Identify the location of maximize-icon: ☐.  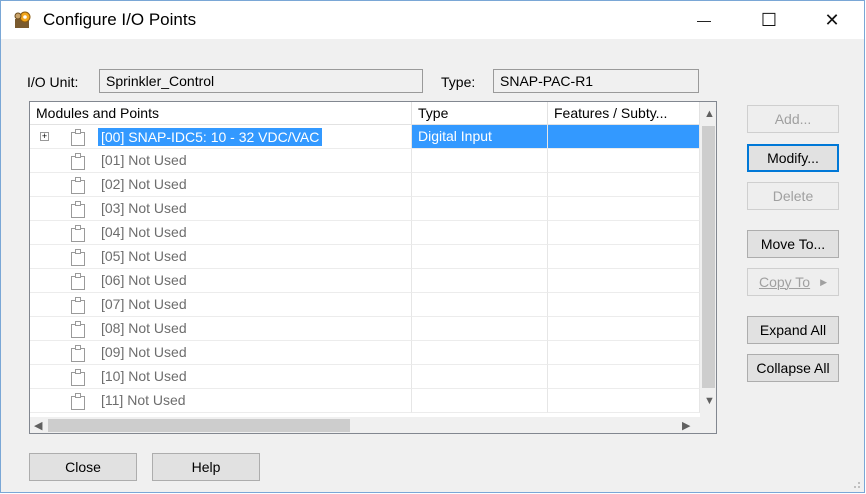
(769, 19).